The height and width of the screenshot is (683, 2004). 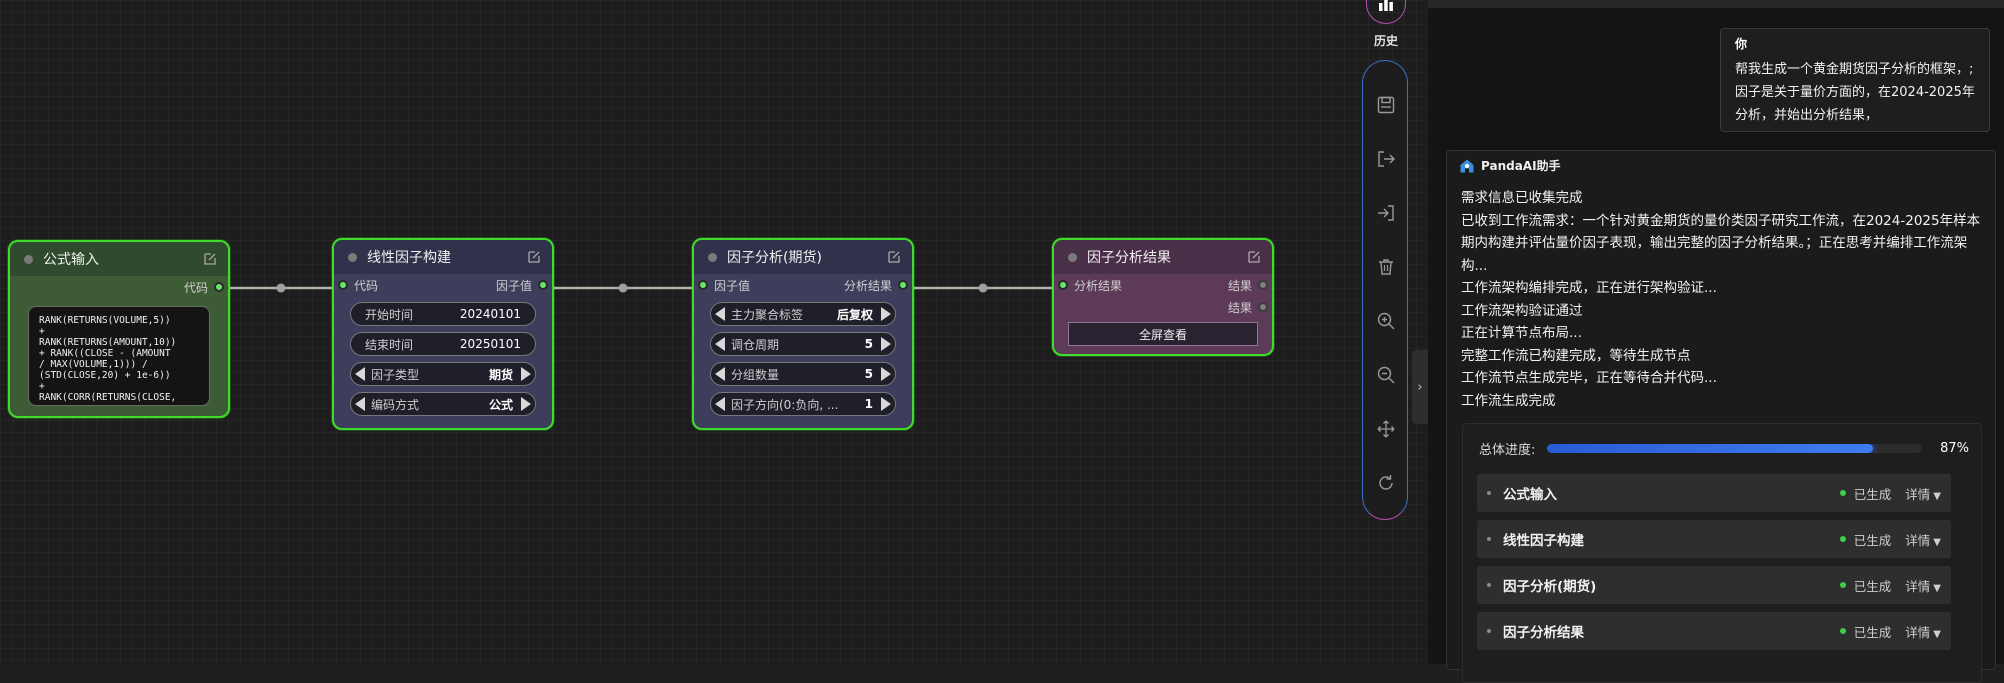 What do you see at coordinates (1163, 334) in the screenshot?
I see `fullscreen-button: 全屏查看` at bounding box center [1163, 334].